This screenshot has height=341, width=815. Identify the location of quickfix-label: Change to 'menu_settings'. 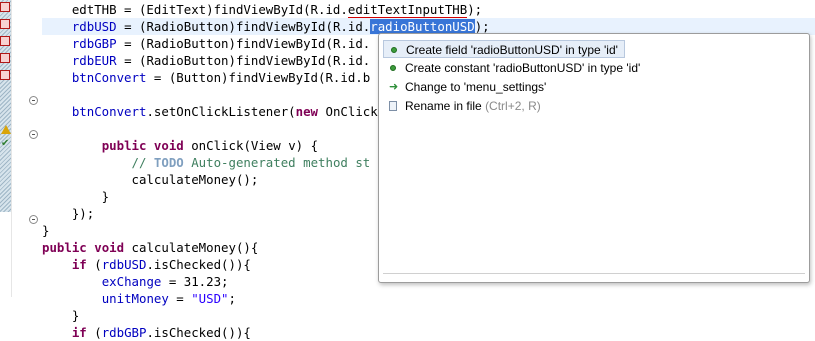
(476, 87).